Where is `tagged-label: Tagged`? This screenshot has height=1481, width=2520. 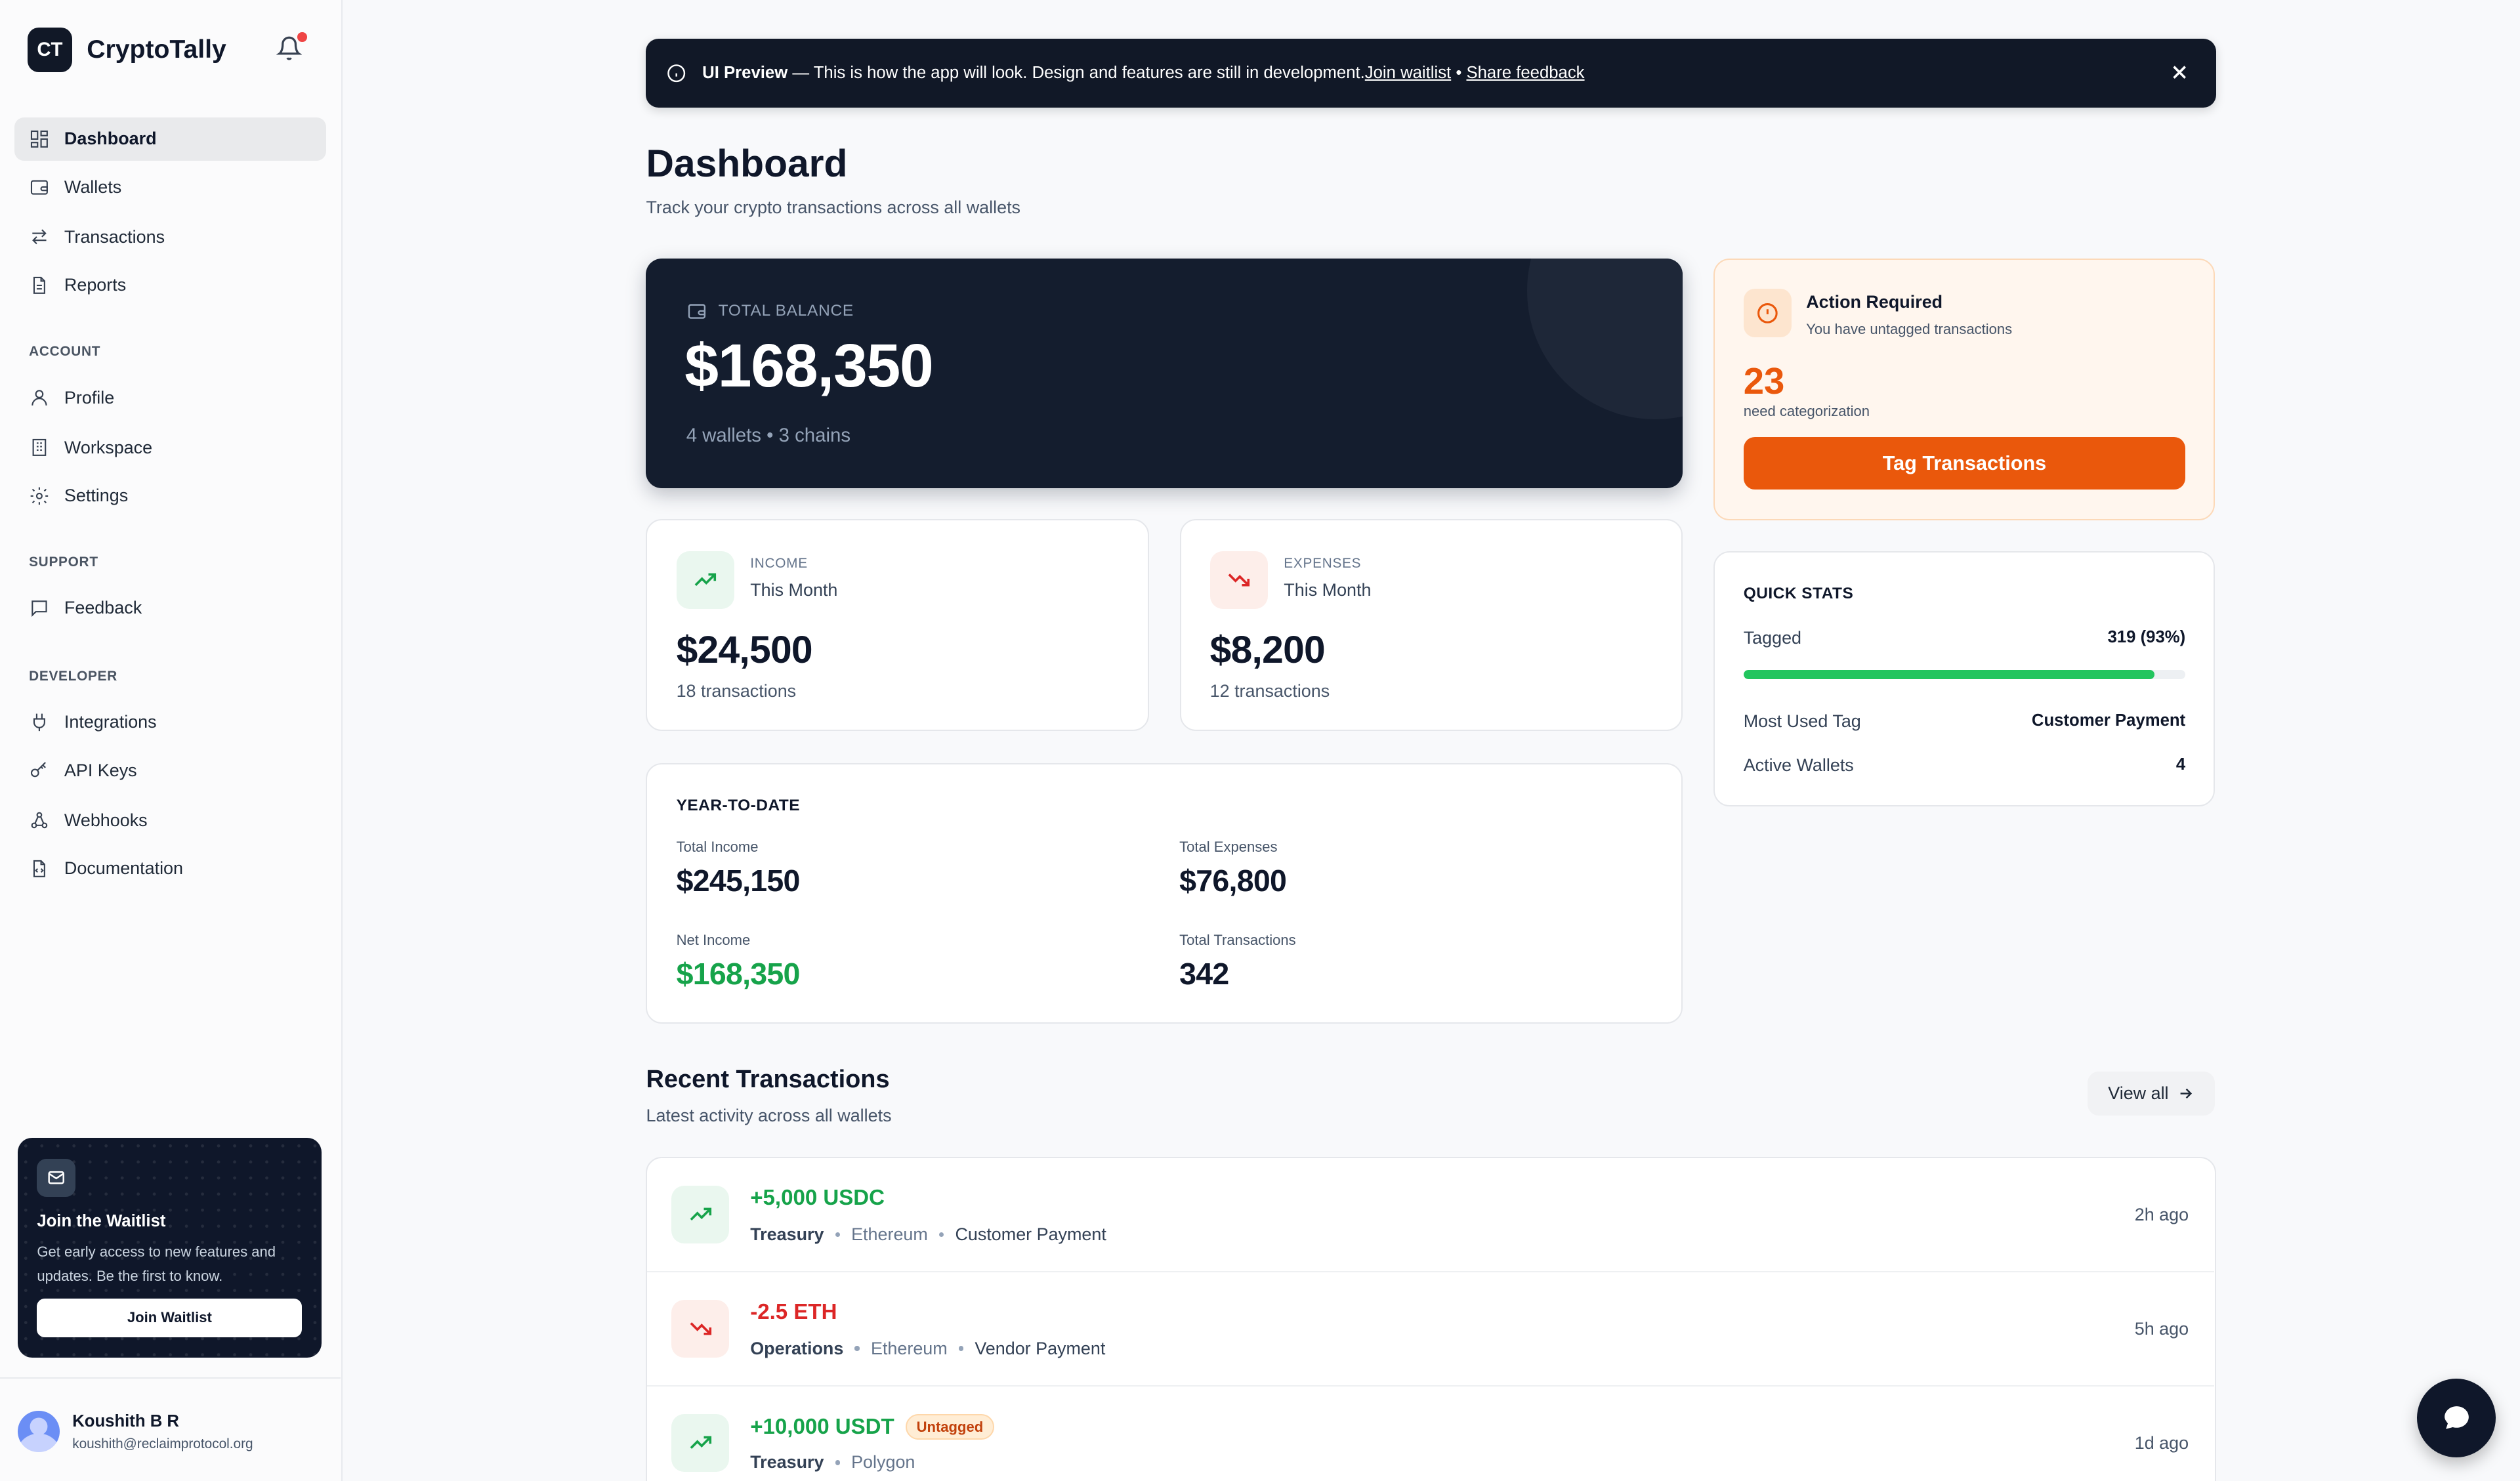 tagged-label: Tagged is located at coordinates (1772, 638).